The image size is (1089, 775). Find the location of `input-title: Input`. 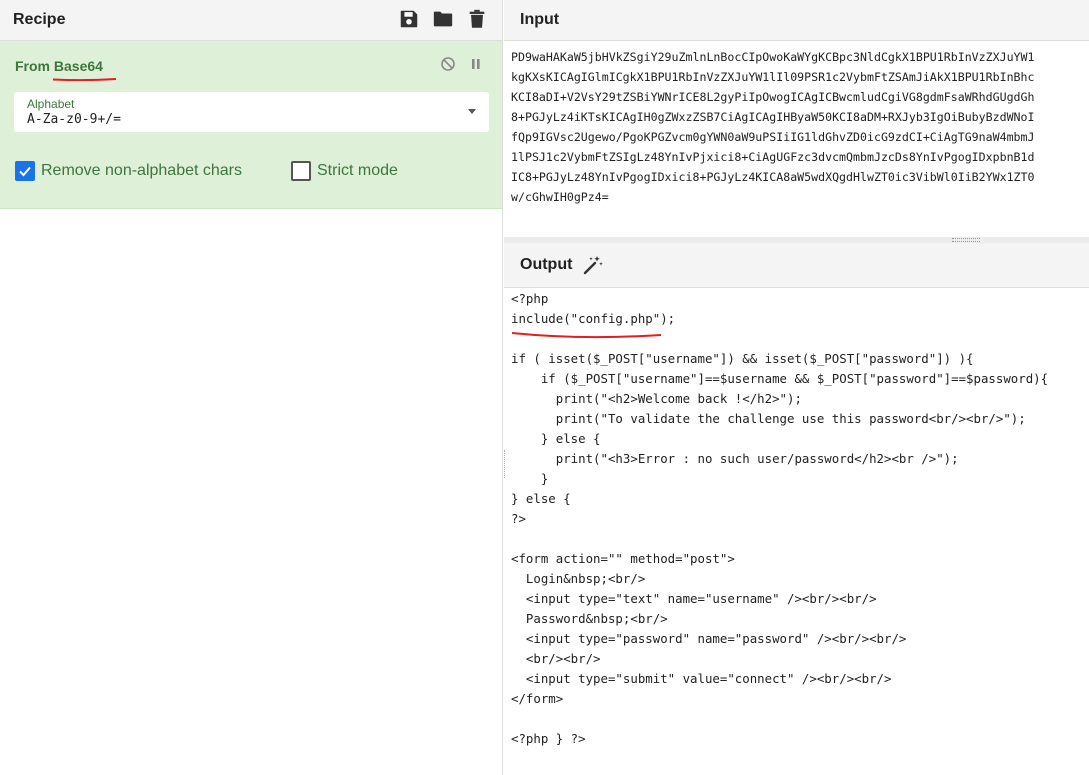

input-title: Input is located at coordinates (540, 19).